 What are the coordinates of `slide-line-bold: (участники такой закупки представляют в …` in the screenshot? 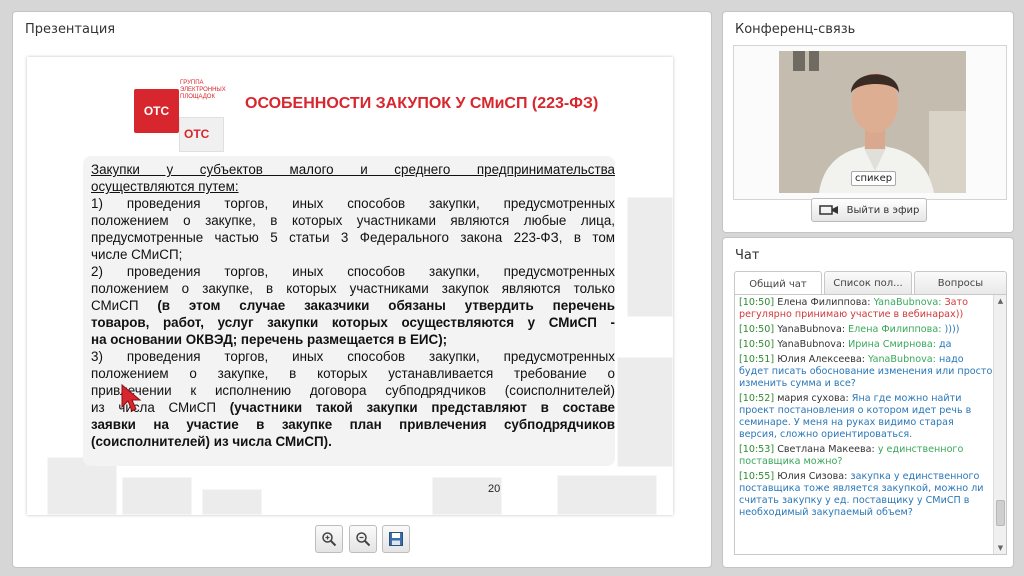 It's located at (422, 407).